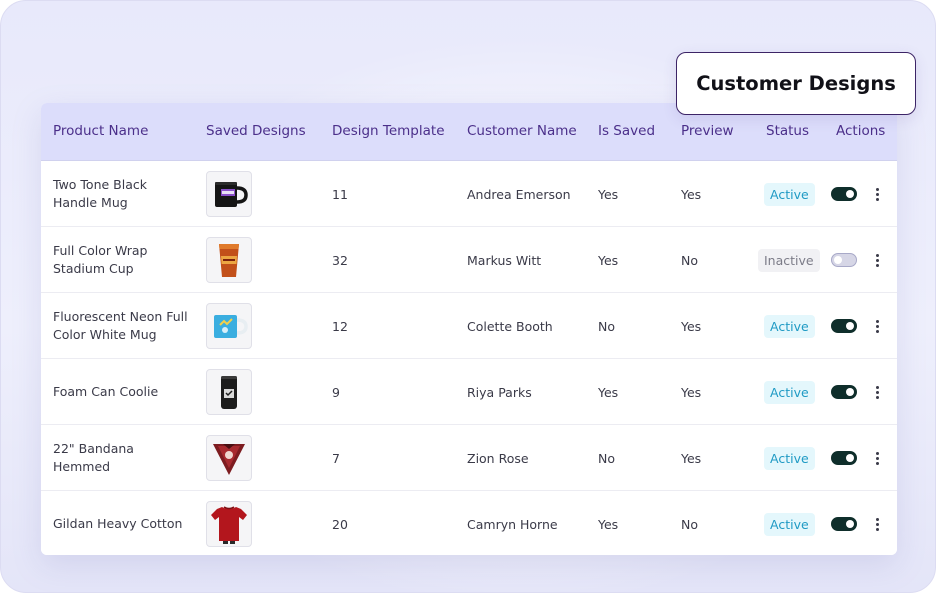 This screenshot has height=593, width=936. Describe the element at coordinates (510, 326) in the screenshot. I see `customer-name: Colette Booth` at that location.